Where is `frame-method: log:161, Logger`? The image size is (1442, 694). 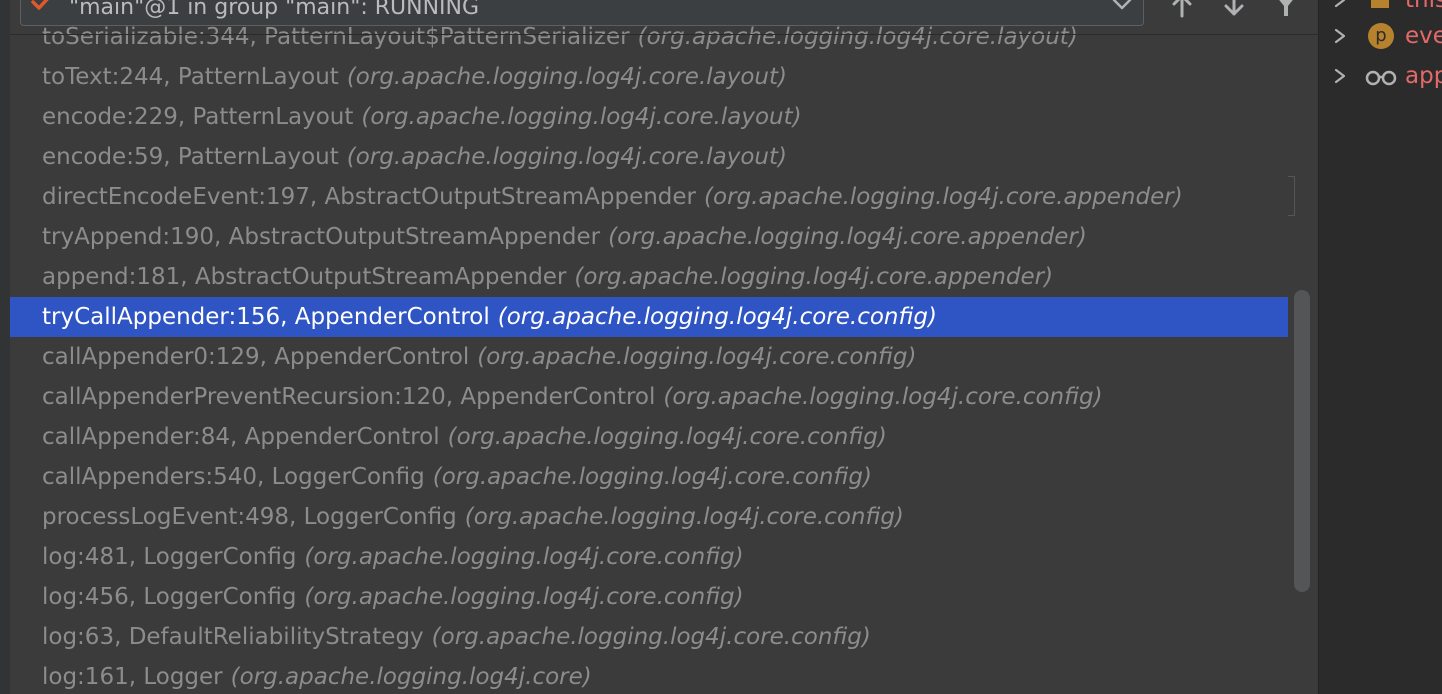
frame-method: log:161, Logger is located at coordinates (132, 677).